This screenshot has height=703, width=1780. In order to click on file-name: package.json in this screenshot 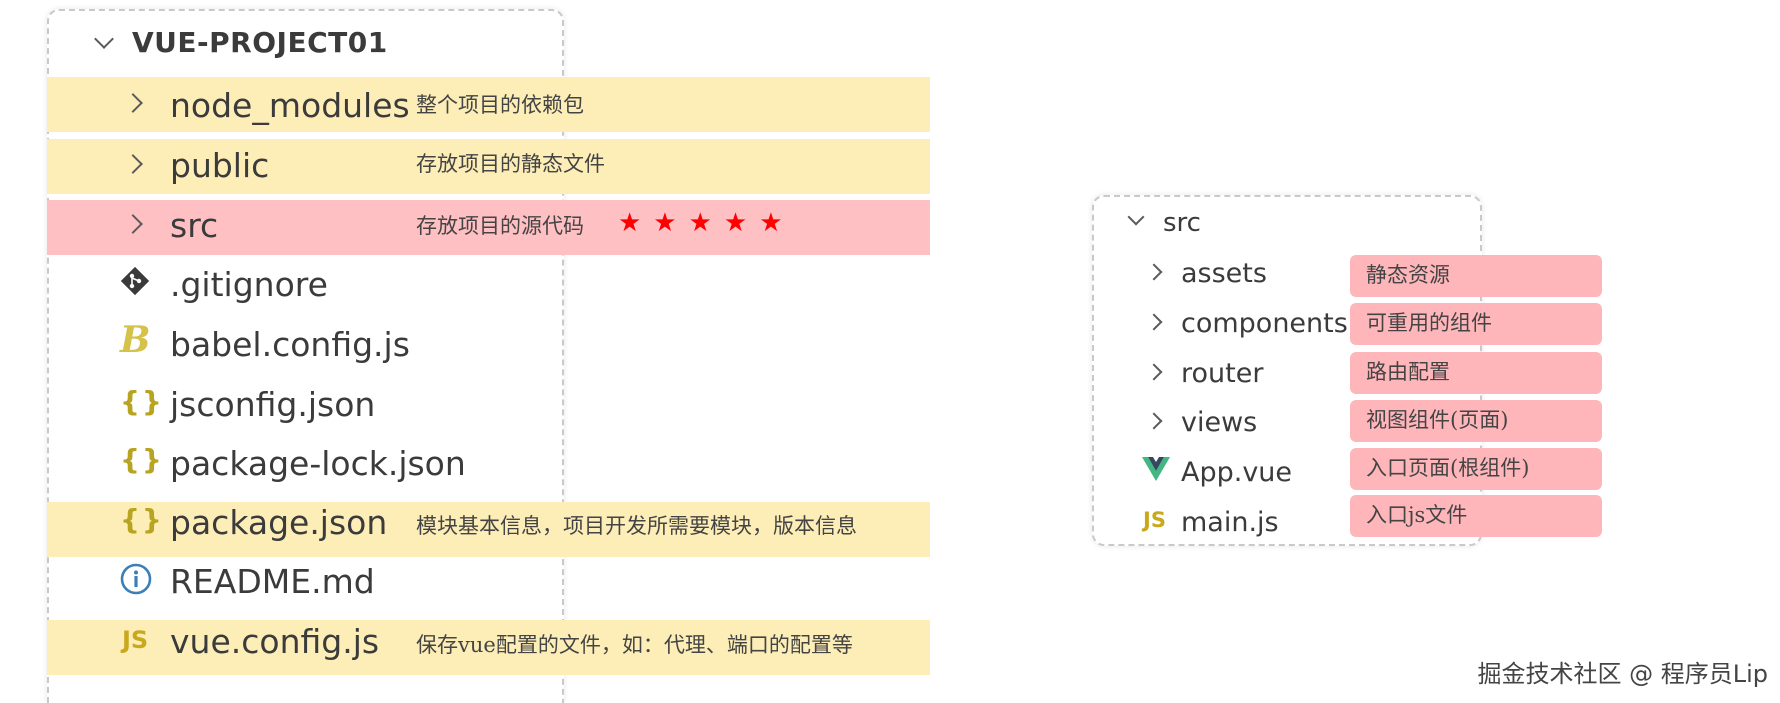, I will do `click(279, 522)`.